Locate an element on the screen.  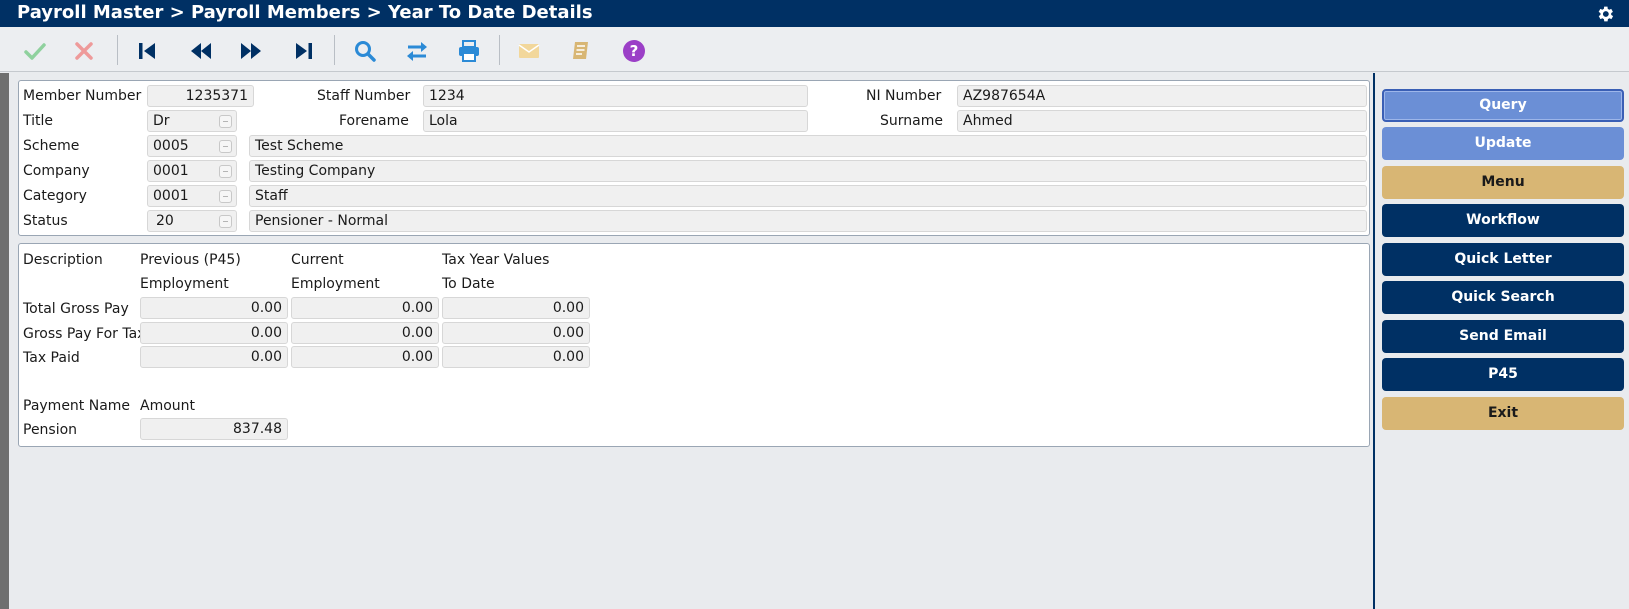
current-header-line2: Employment is located at coordinates (335, 284).